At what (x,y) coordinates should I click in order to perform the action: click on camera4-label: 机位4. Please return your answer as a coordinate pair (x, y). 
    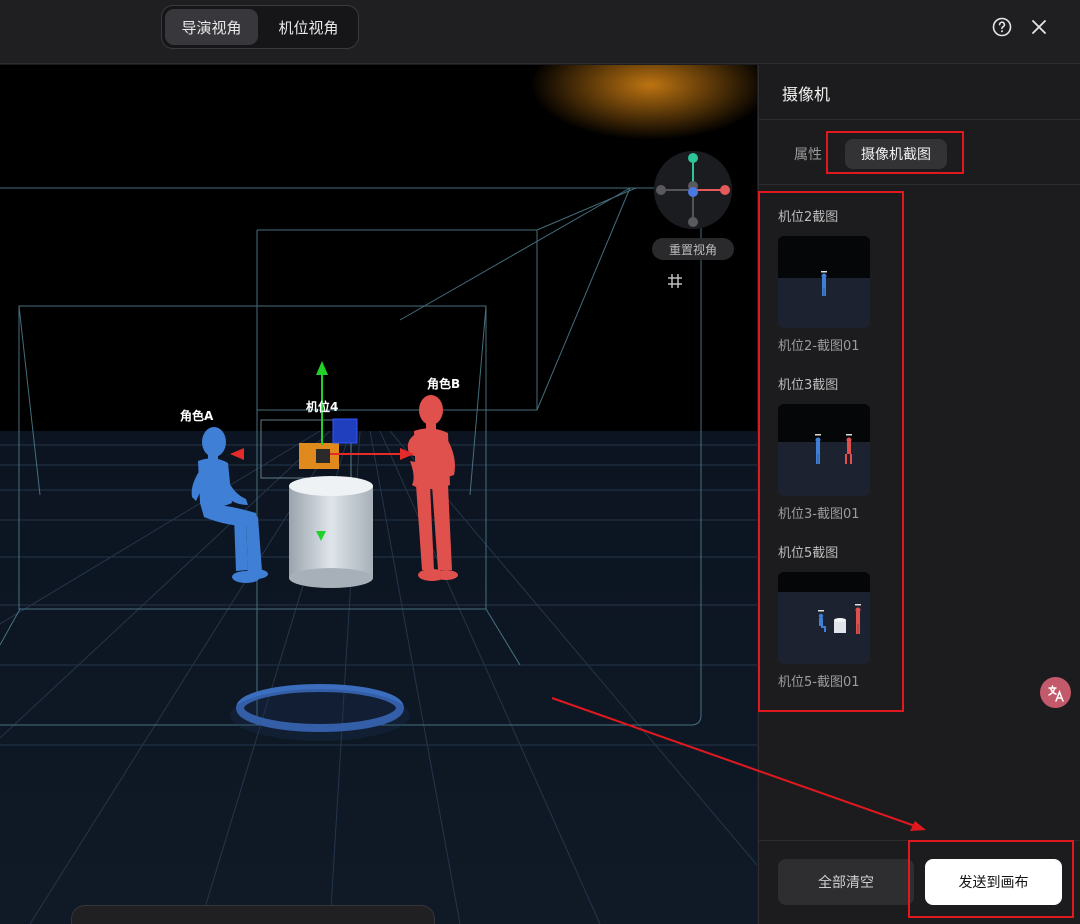
    Looking at the image, I should click on (322, 407).